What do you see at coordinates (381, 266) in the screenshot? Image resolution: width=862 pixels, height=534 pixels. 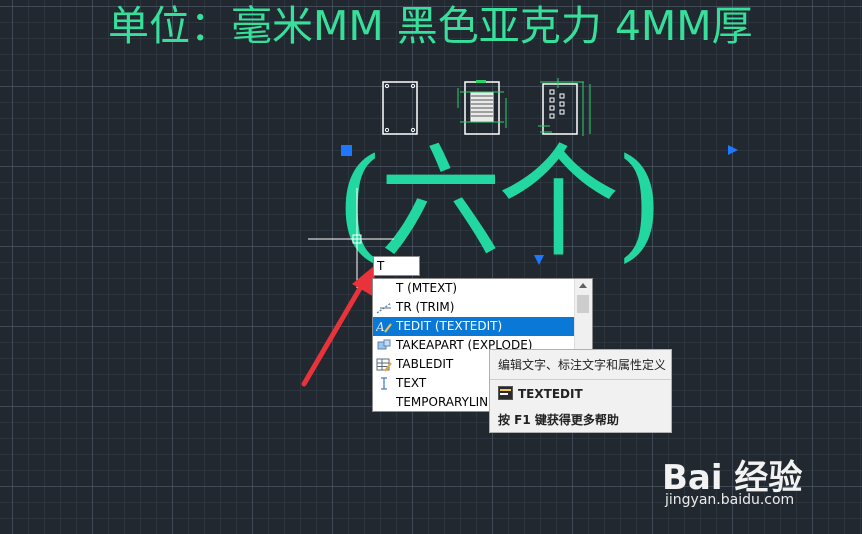 I see `command-input-value: T` at bounding box center [381, 266].